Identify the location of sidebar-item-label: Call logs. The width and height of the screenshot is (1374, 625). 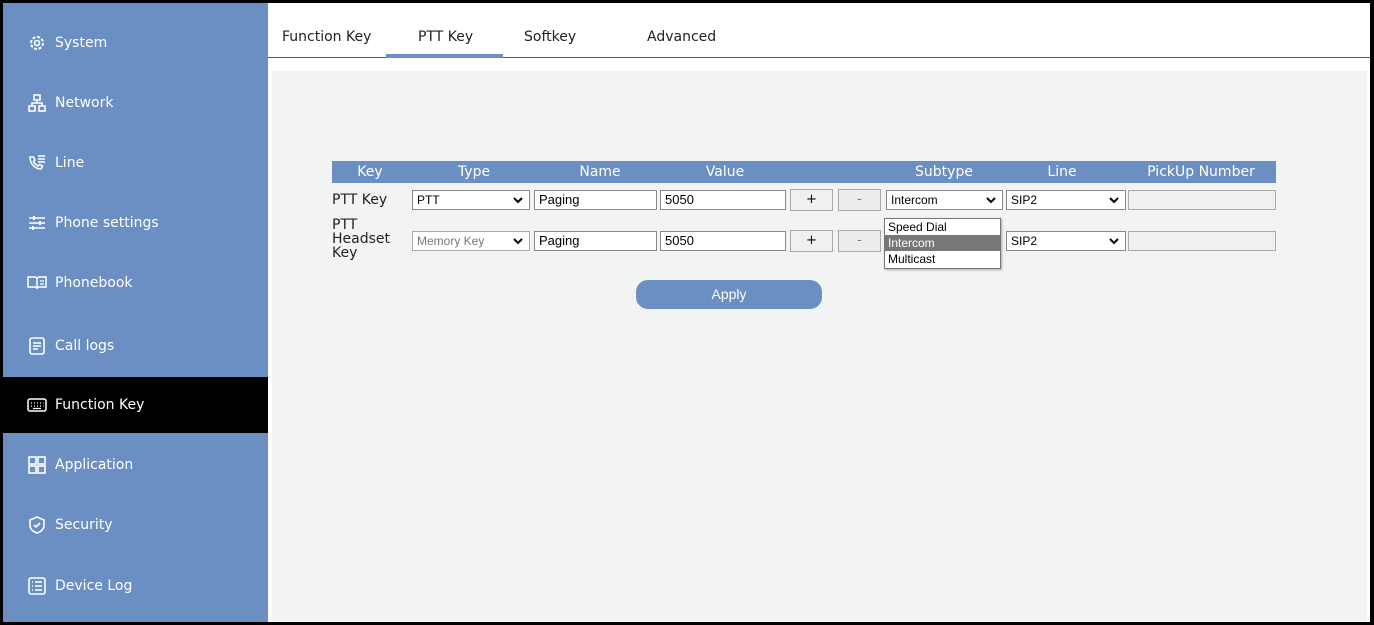
(85, 346).